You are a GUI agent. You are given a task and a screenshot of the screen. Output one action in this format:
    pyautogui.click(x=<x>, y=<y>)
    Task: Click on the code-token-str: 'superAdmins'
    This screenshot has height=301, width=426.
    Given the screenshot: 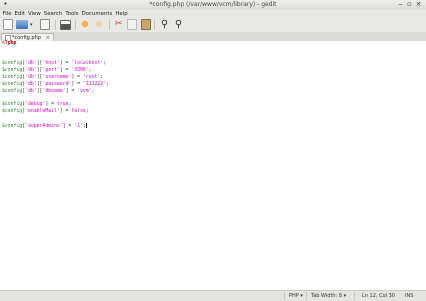 What is the action you would take?
    pyautogui.click(x=44, y=126)
    